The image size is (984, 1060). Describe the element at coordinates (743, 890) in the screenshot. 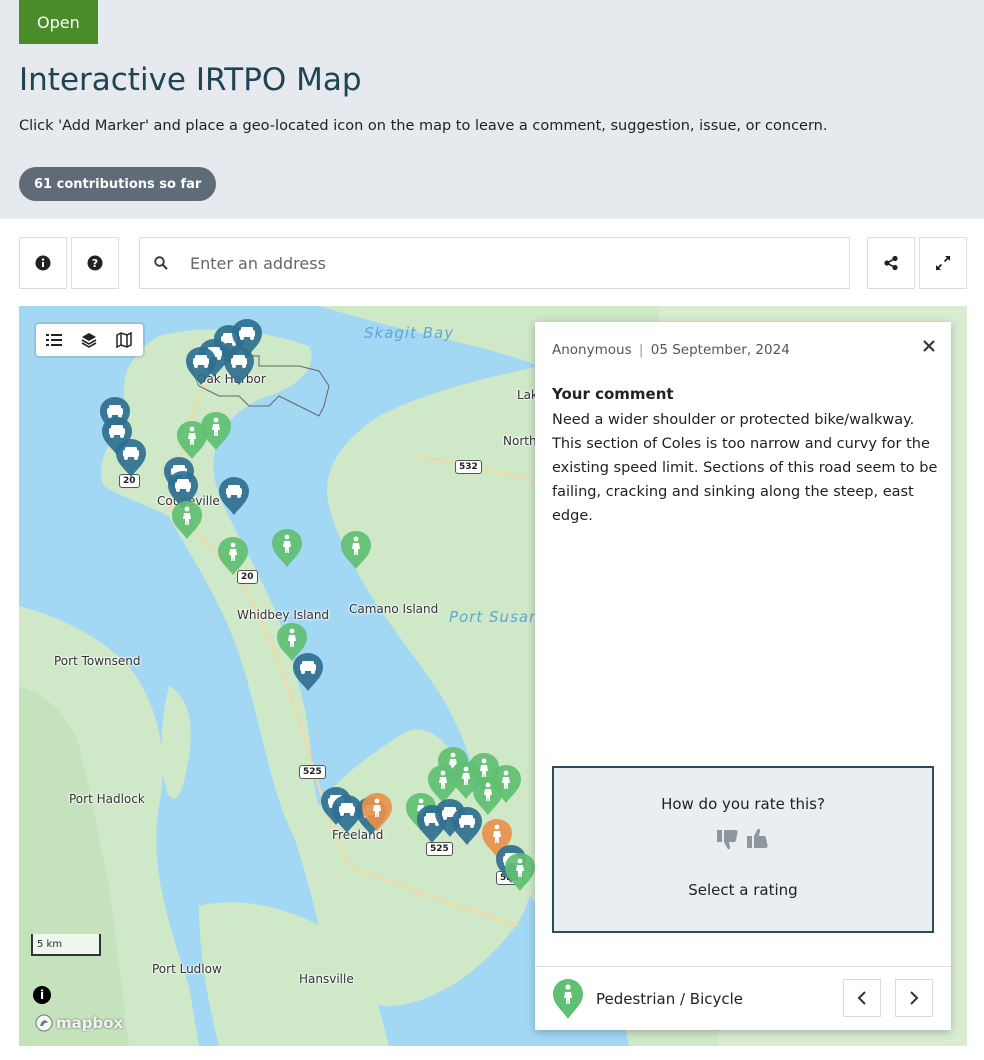

I see `rating-prompt: Select a rating` at that location.